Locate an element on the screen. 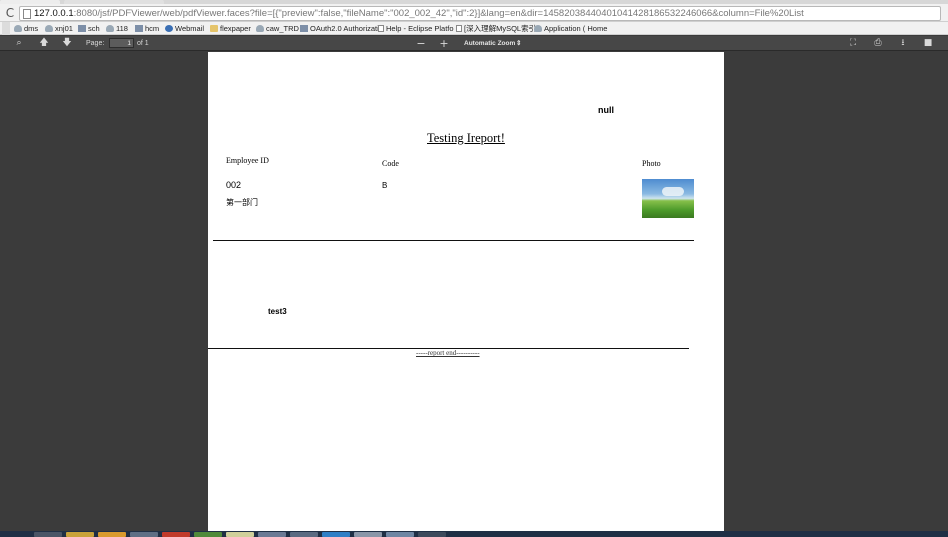  bookmark-oauth: OAuth2.0 Authorizatio is located at coordinates (341, 28).